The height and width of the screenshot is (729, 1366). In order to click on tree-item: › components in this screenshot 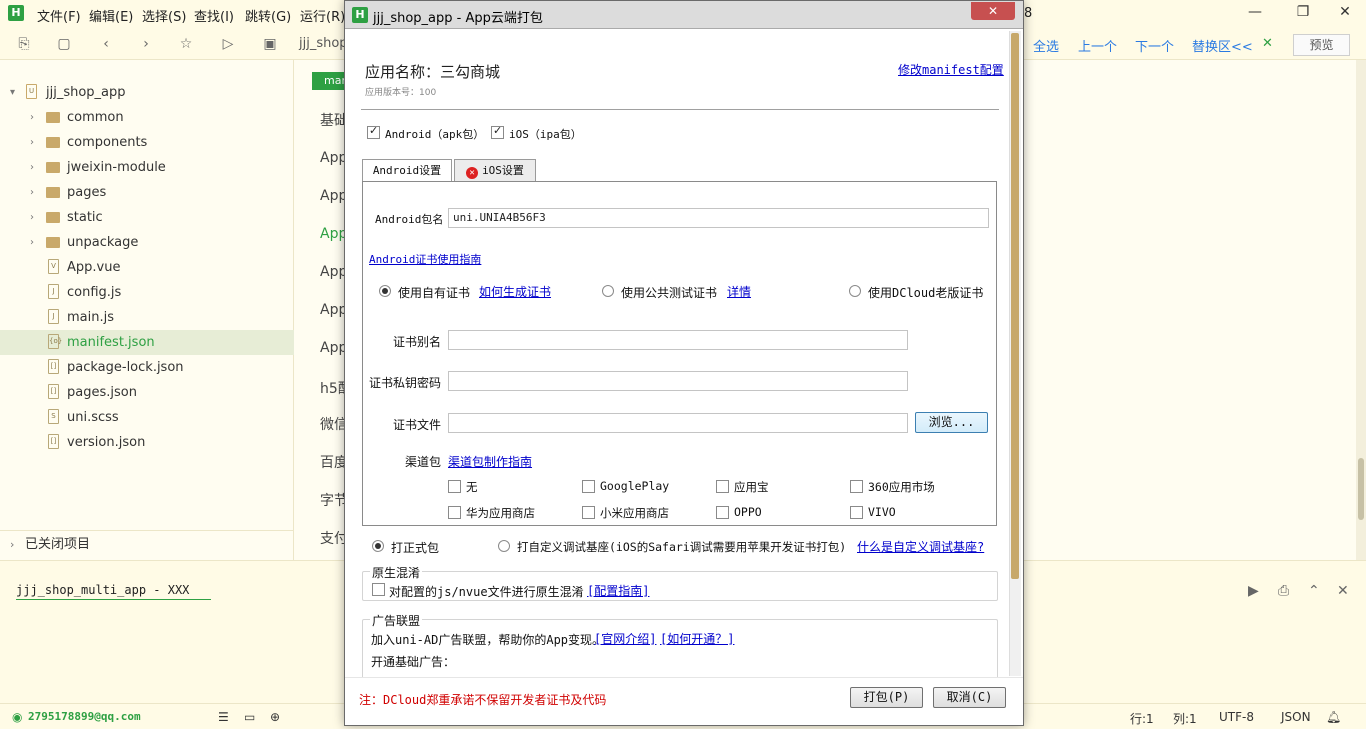, I will do `click(147, 142)`.